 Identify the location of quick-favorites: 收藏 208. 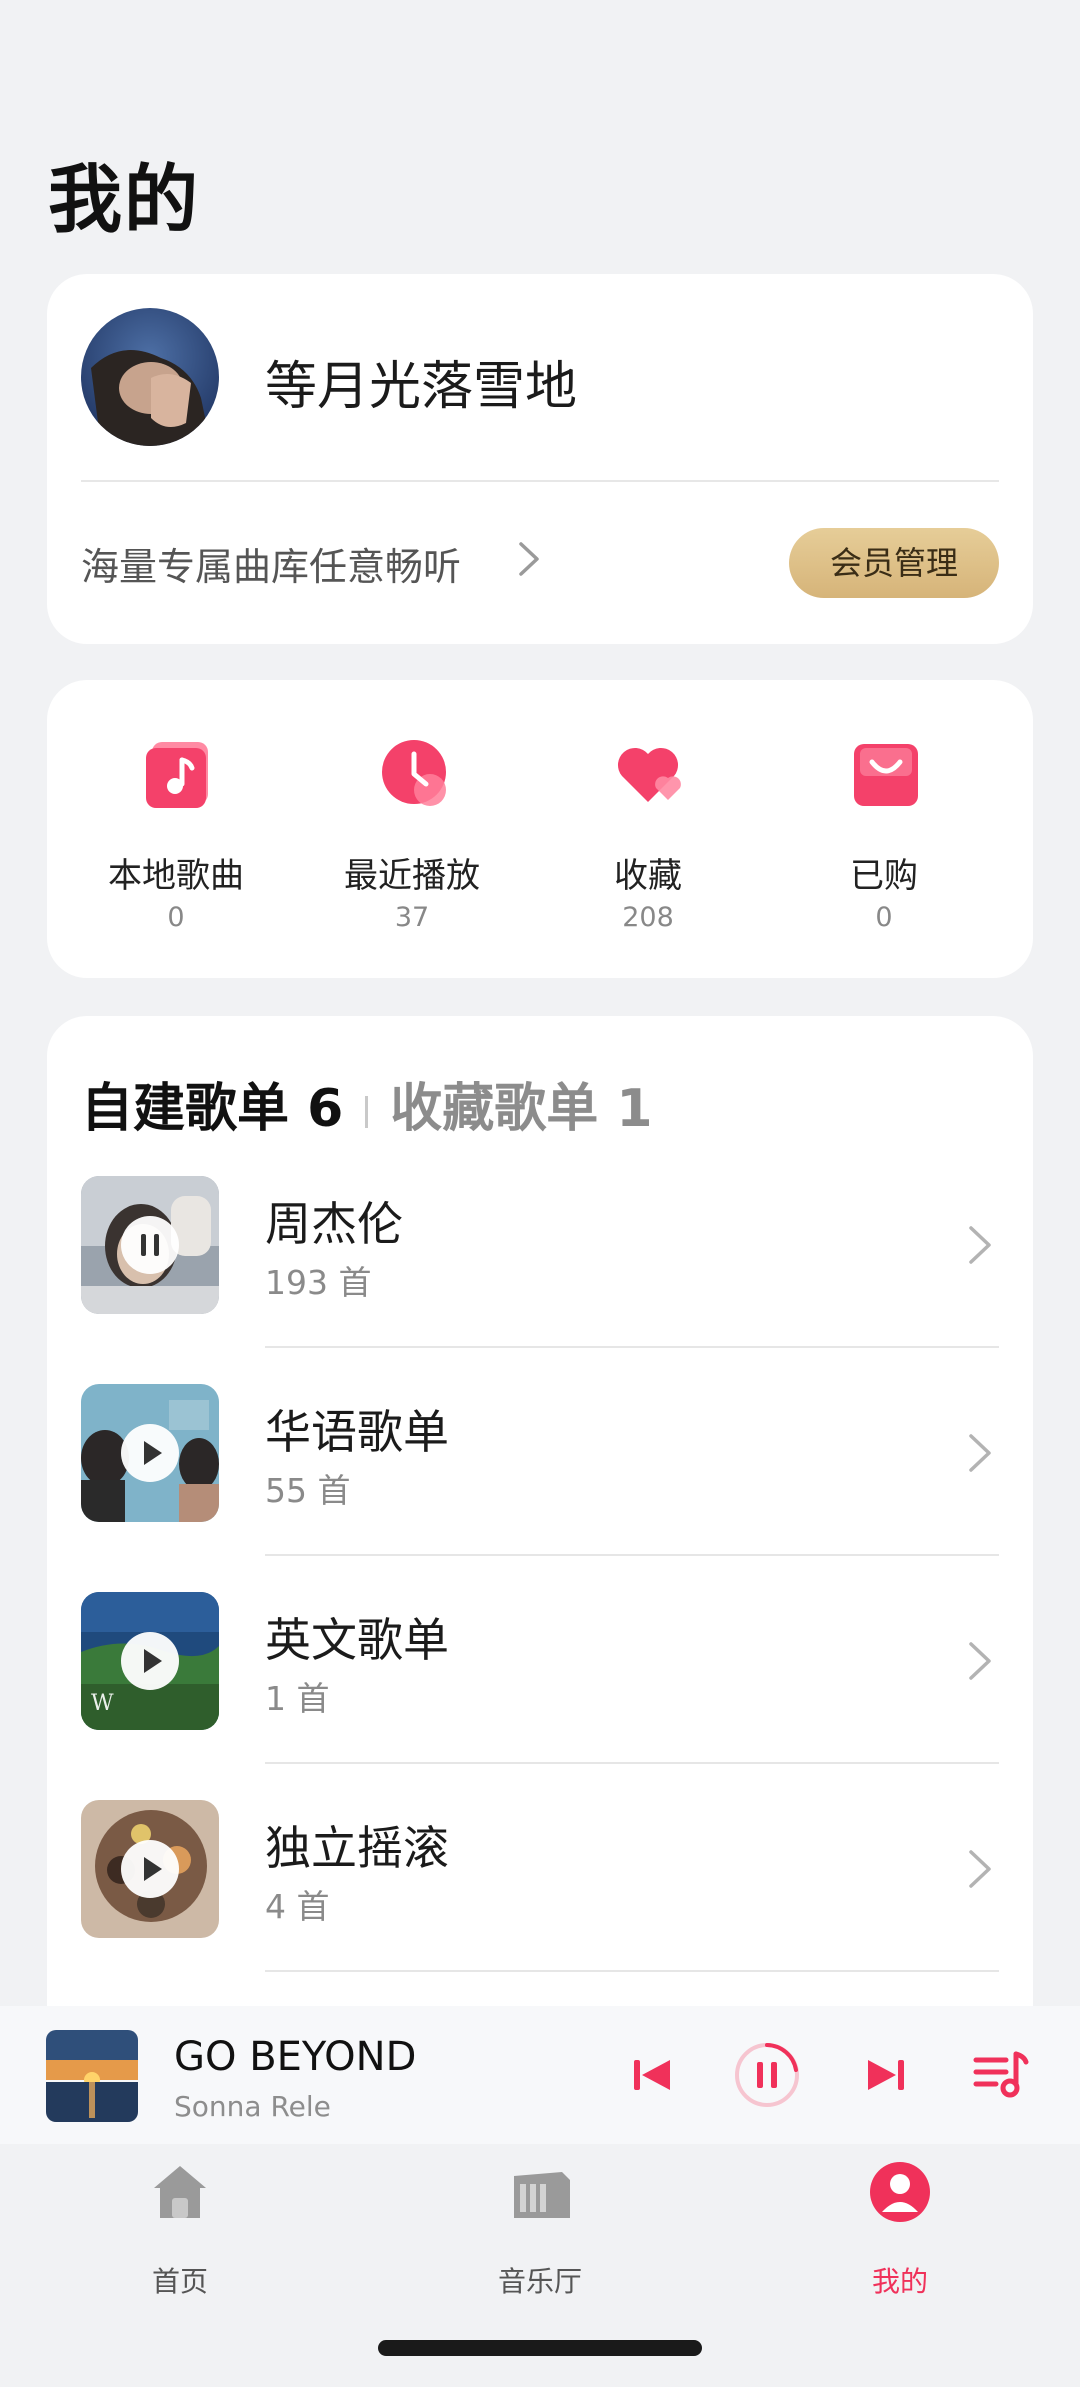
(648, 829).